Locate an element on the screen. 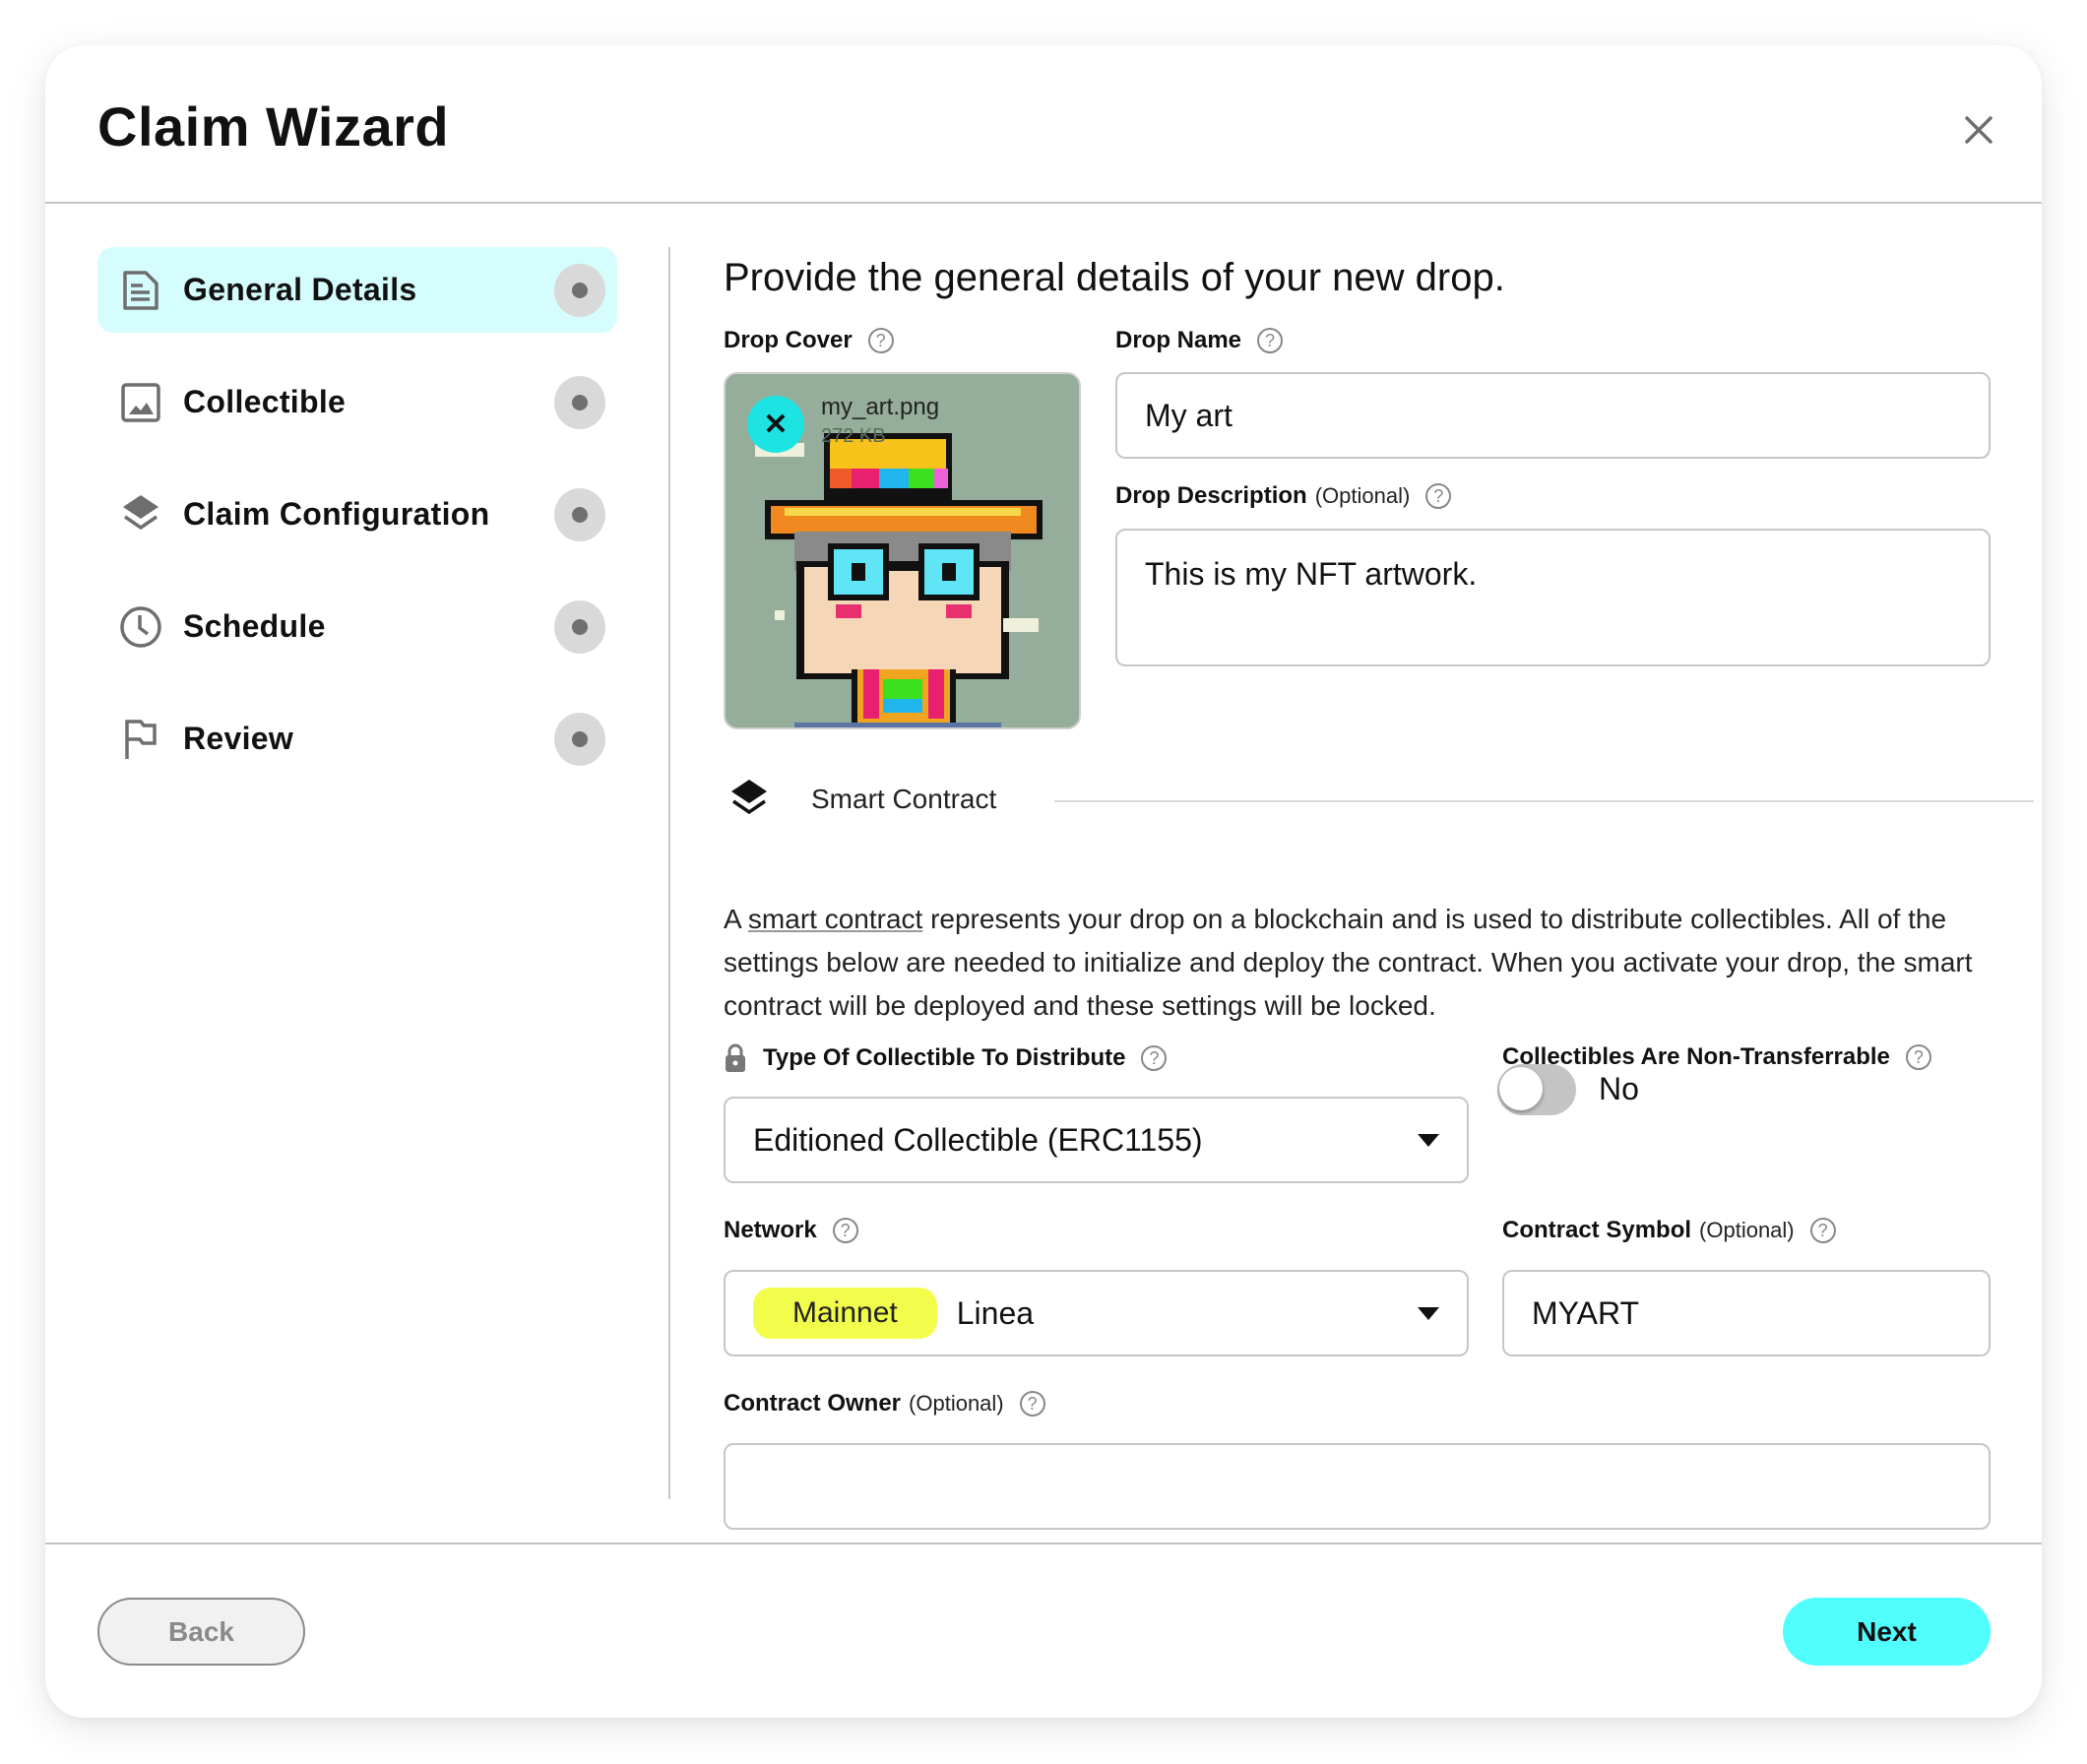  contract-symbol-input: MYART is located at coordinates (1746, 1313).